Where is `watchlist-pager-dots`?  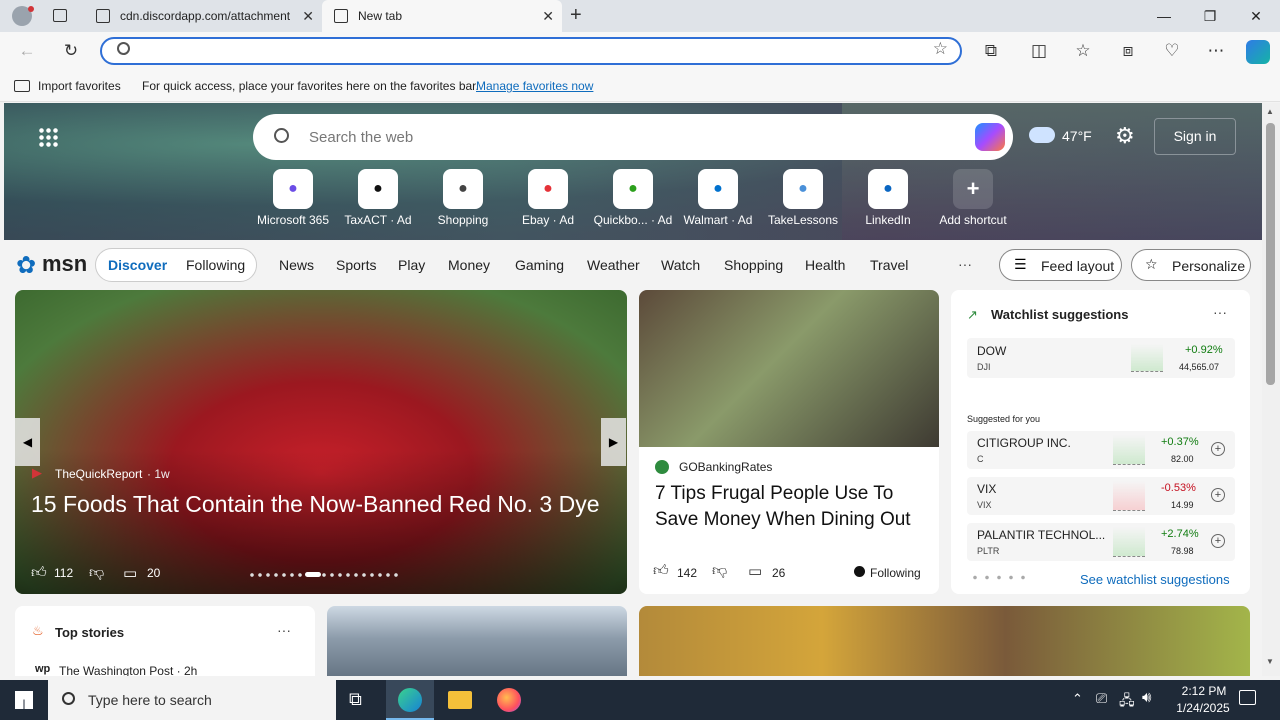 watchlist-pager-dots is located at coordinates (997, 577).